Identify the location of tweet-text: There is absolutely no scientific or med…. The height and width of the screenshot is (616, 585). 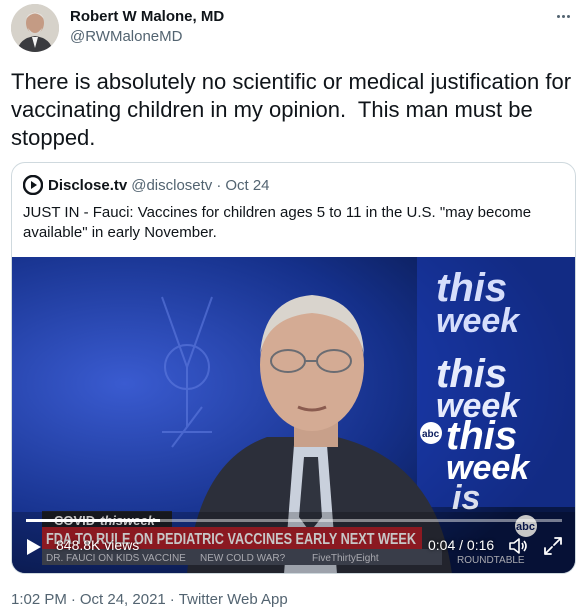
(294, 109).